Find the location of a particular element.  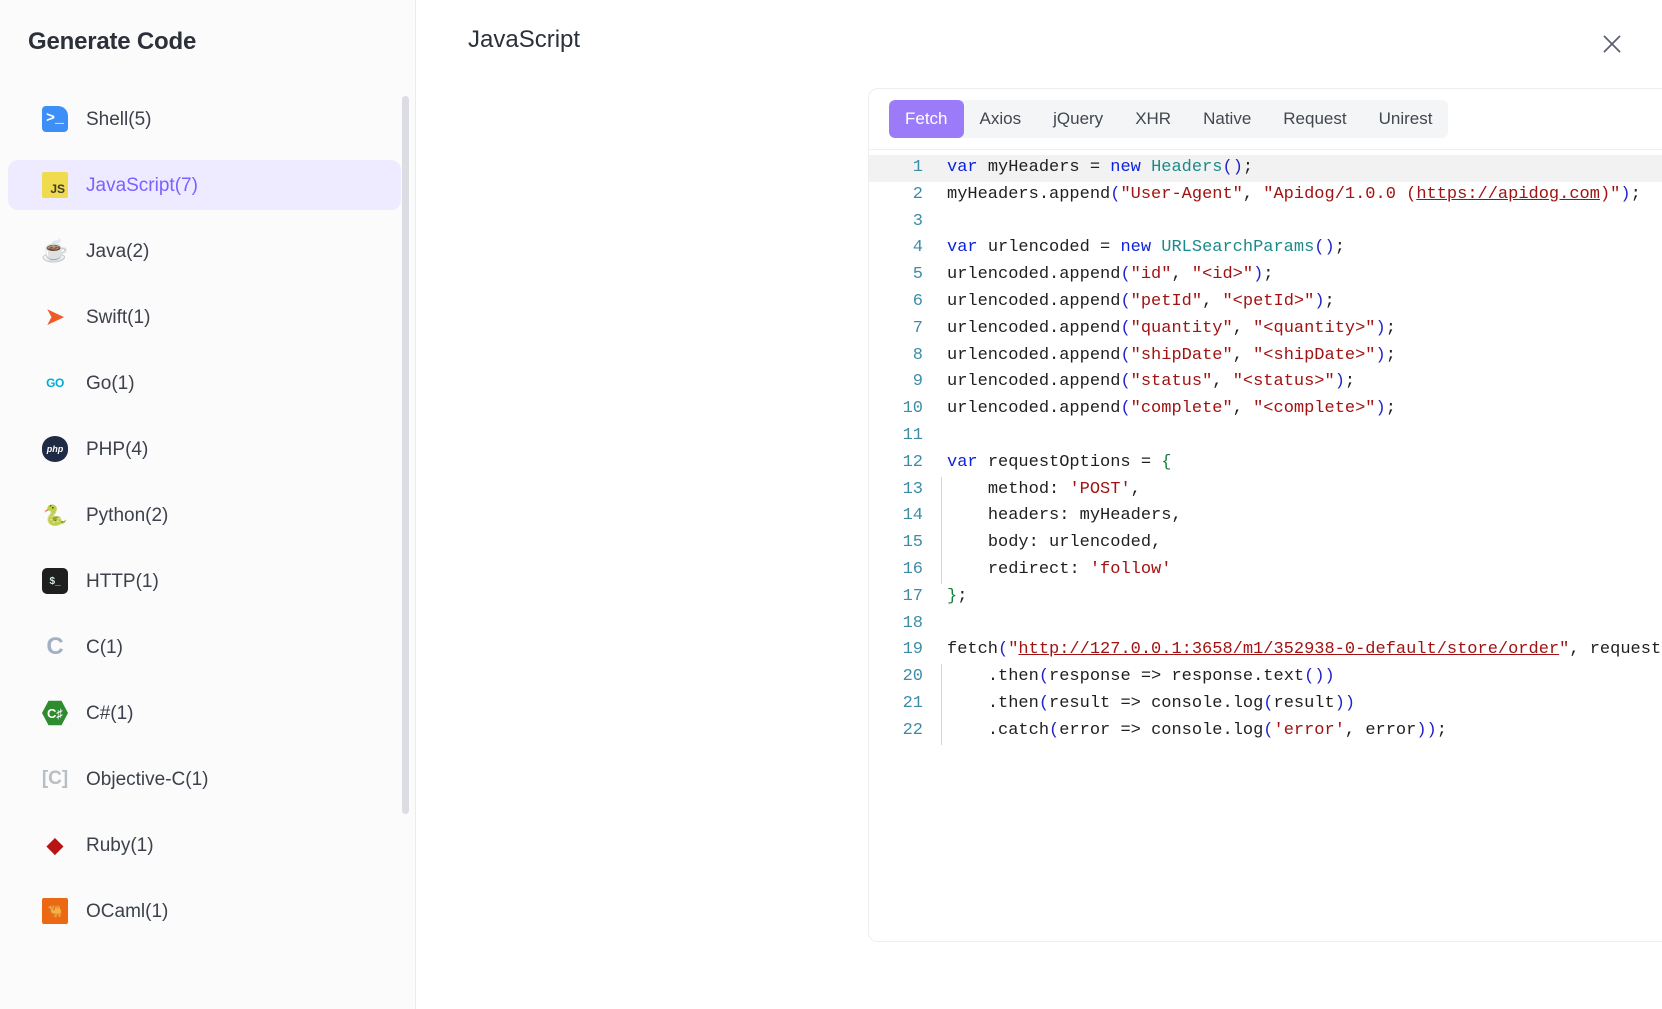

sidebar-item-java: ☕ Java(2) is located at coordinates (204, 251).